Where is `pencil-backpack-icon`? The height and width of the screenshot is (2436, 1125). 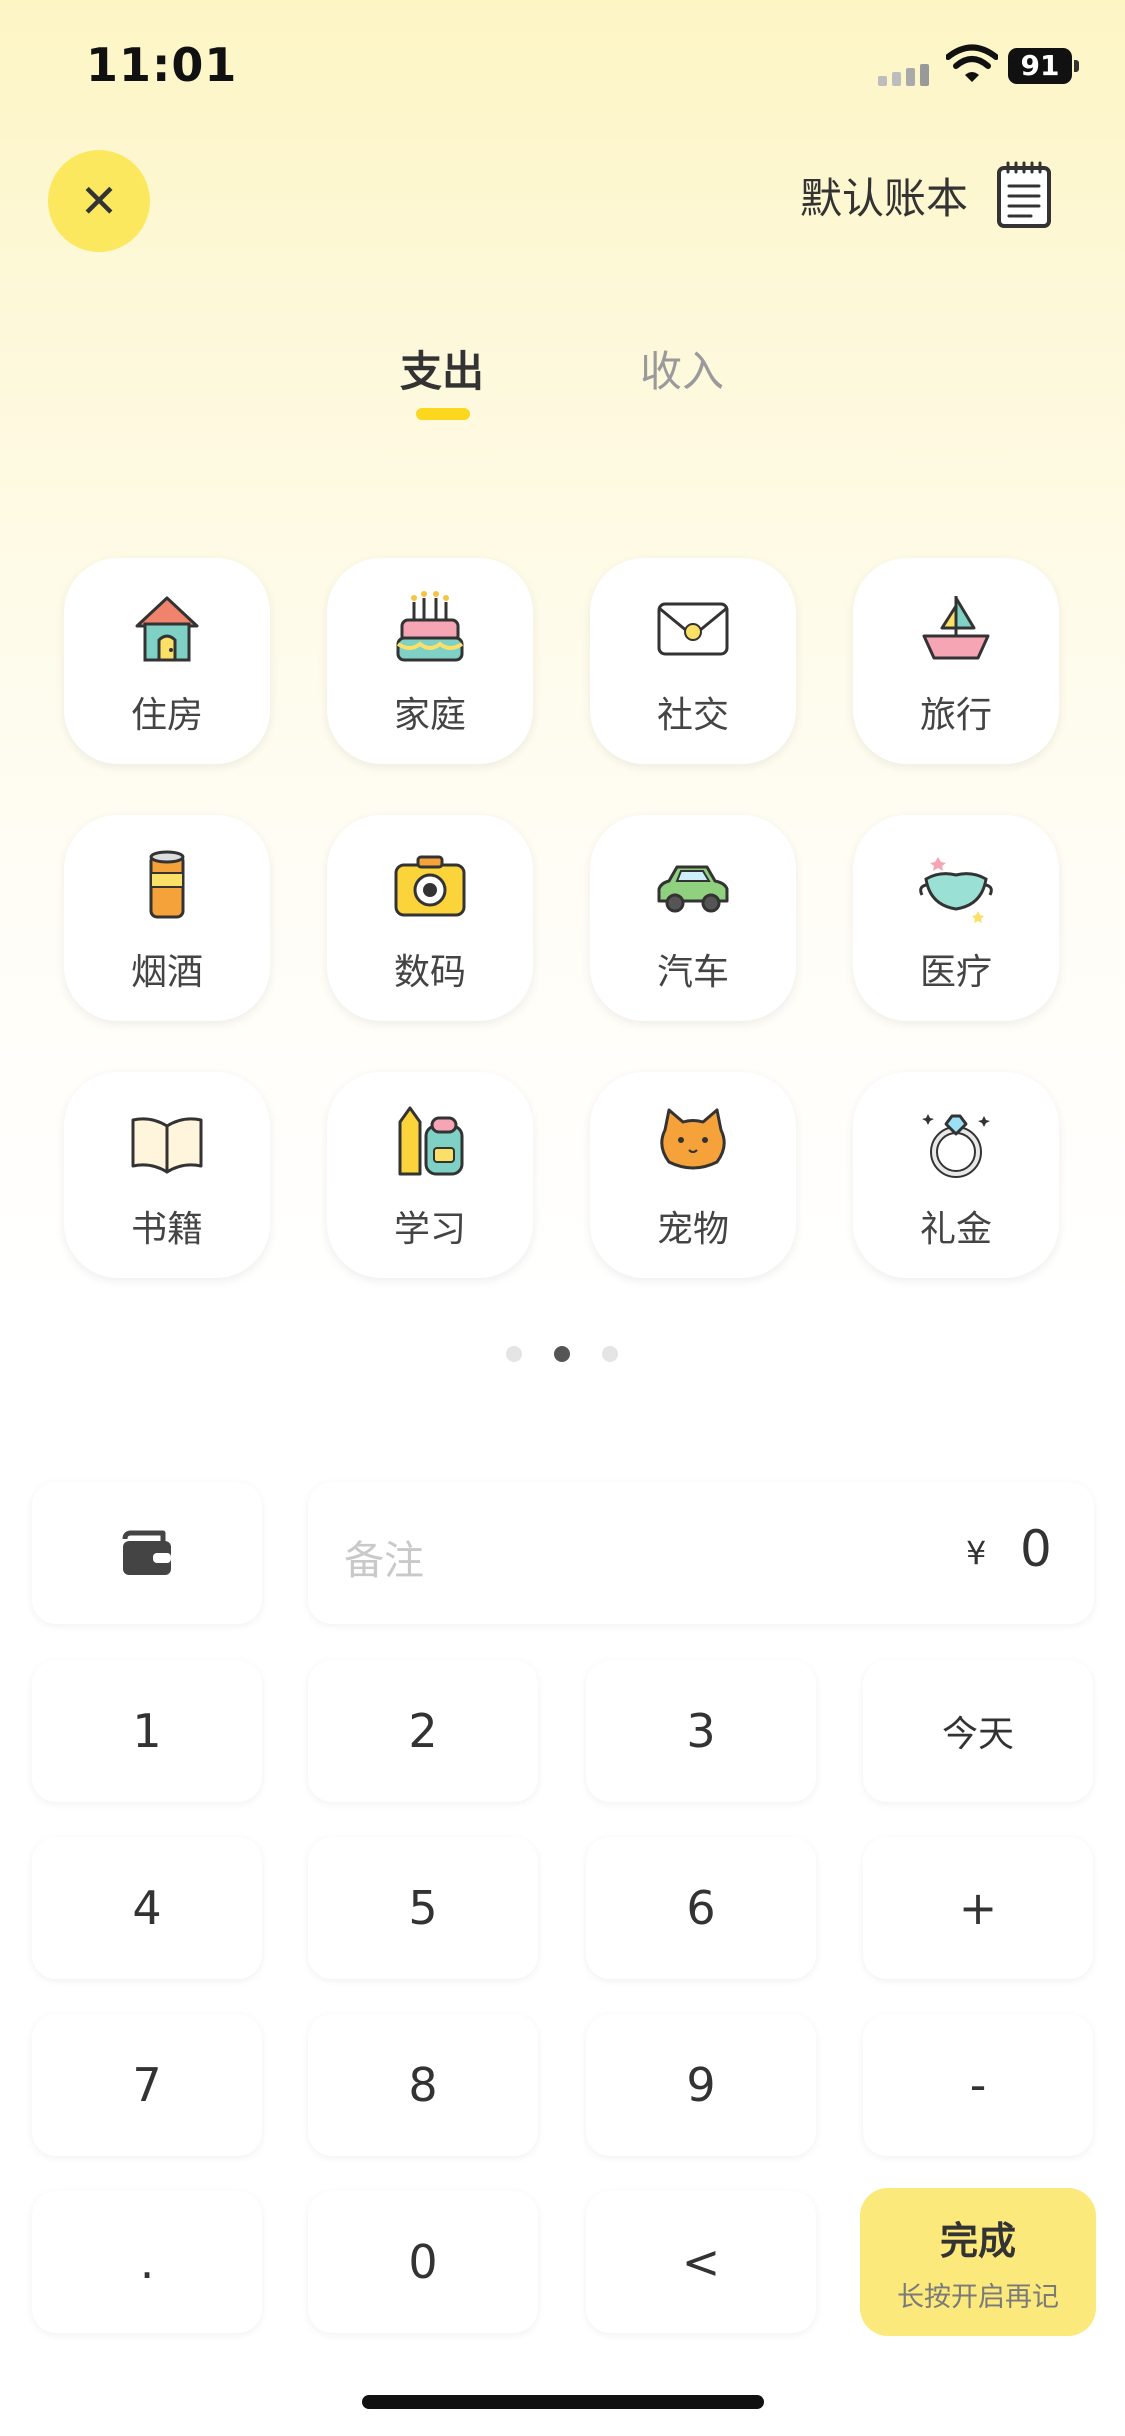
pencil-backpack-icon is located at coordinates (431, 1141).